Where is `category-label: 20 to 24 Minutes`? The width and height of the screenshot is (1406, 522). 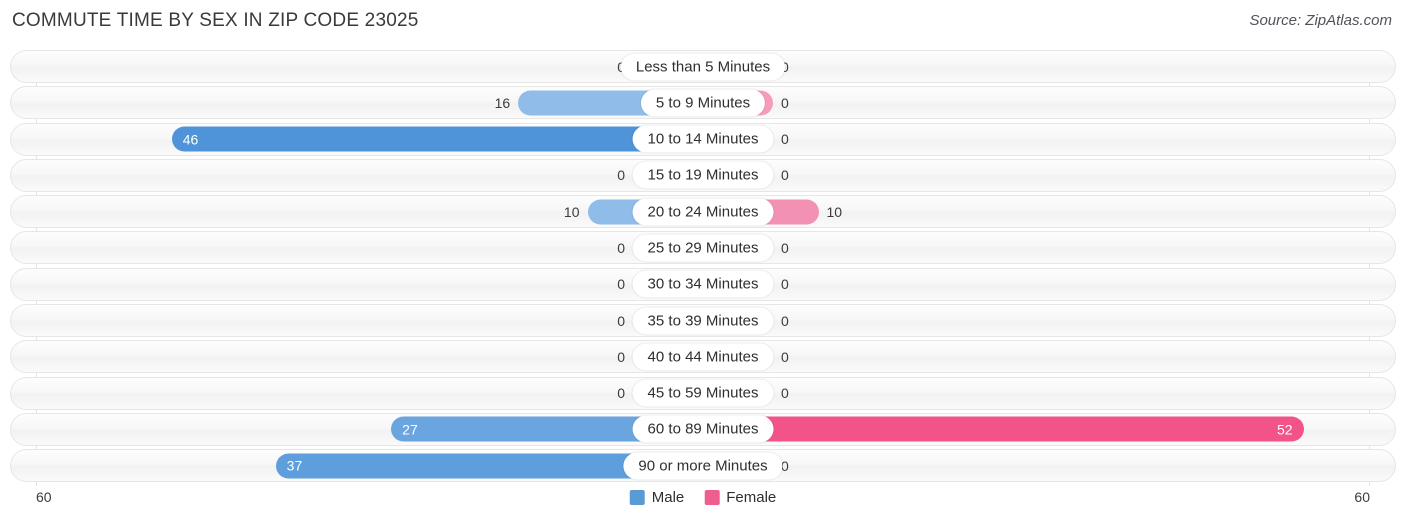
category-label: 20 to 24 Minutes is located at coordinates (703, 212).